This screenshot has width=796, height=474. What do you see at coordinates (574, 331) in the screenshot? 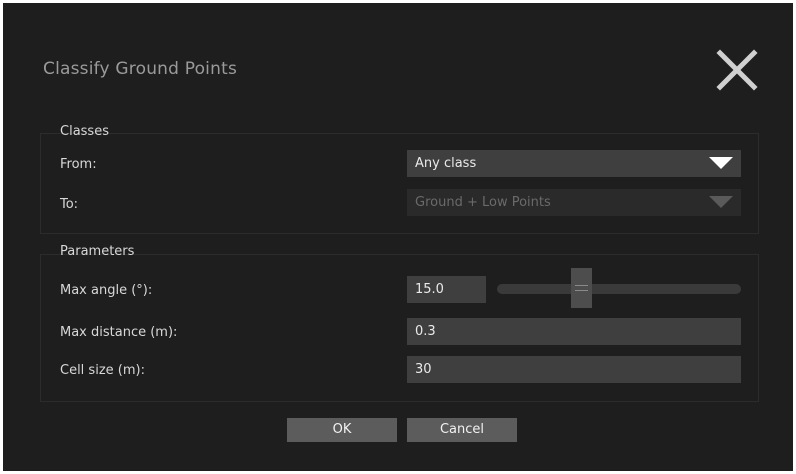
I see `max-distance-input: 0.3` at bounding box center [574, 331].